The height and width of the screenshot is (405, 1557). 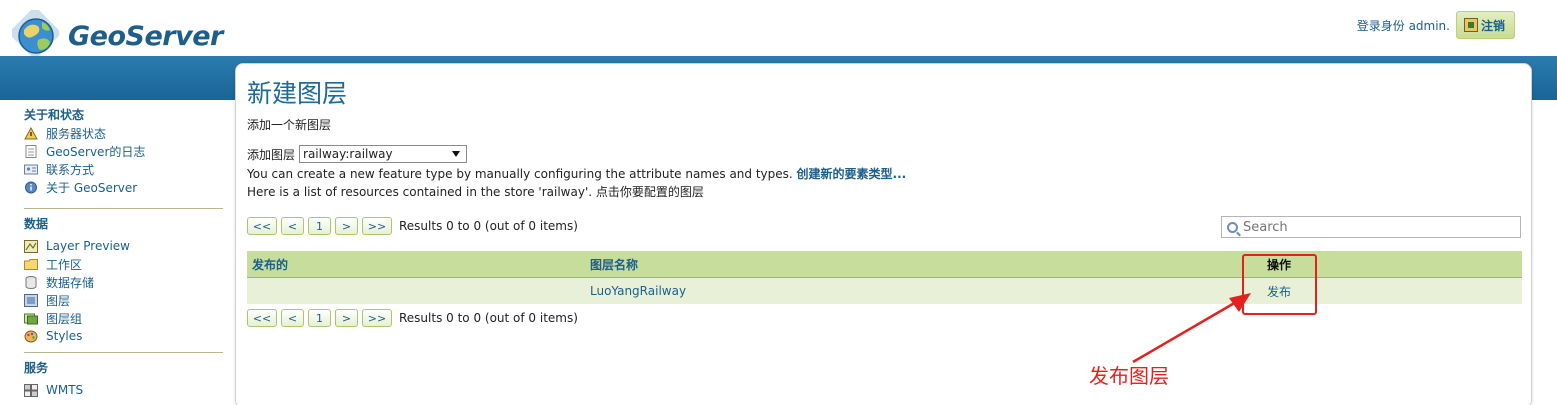 I want to click on sidebar-item-layers: 图层, so click(x=123, y=300).